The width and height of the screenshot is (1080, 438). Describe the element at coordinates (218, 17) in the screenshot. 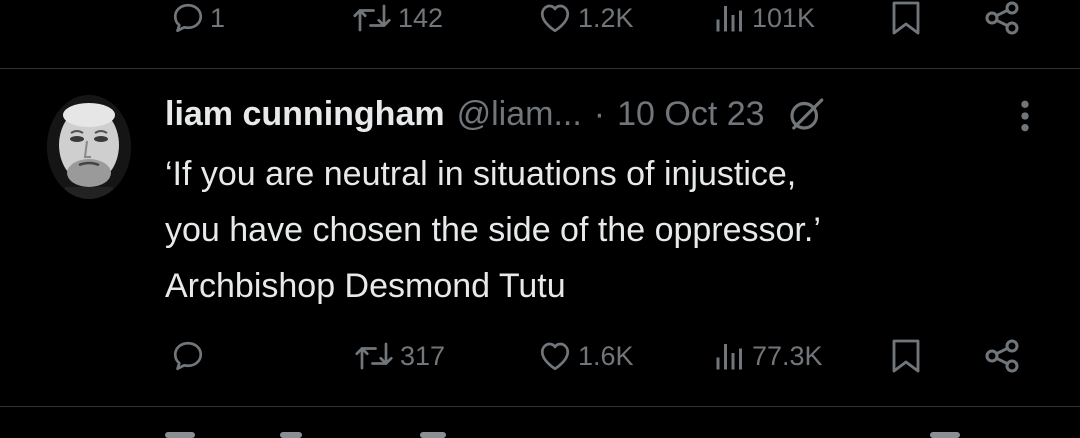

I see `prev-reply-count: 1` at that location.